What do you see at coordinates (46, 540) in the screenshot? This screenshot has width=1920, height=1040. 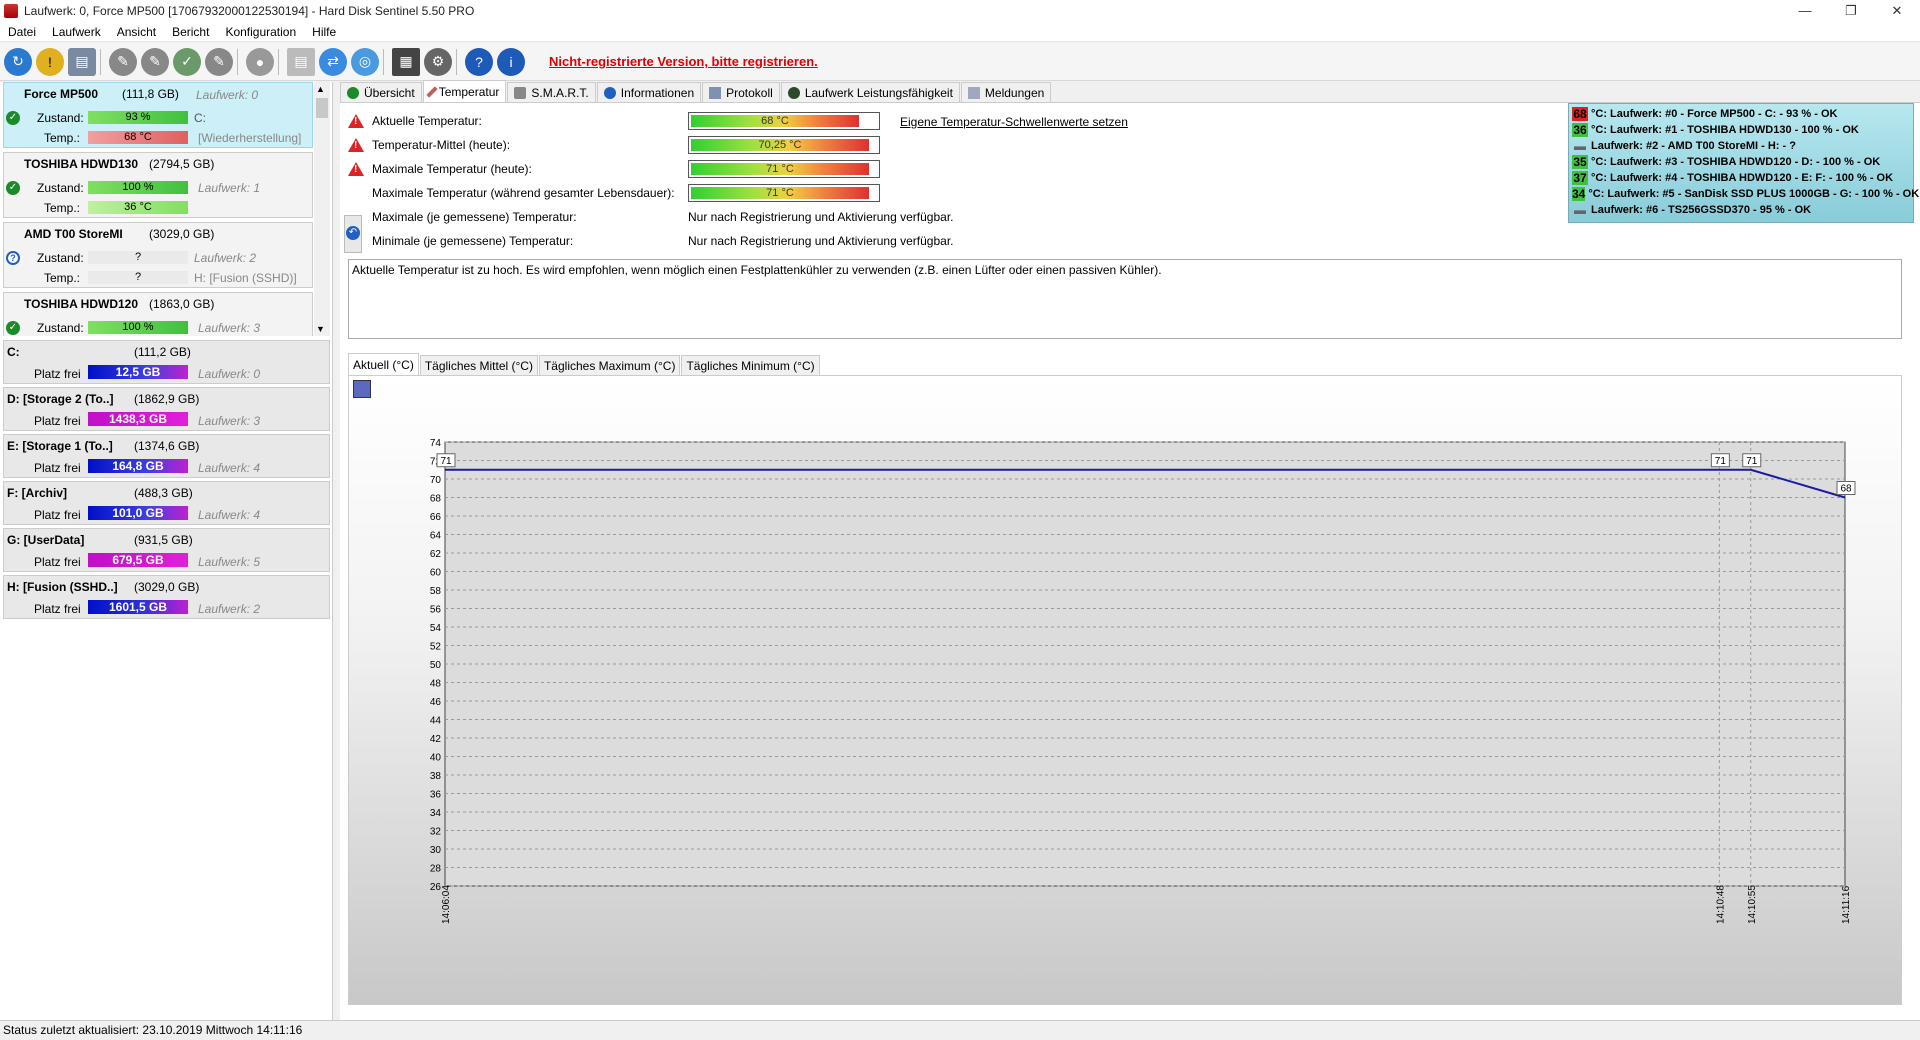 I see `volume-name: G: [UserData]` at bounding box center [46, 540].